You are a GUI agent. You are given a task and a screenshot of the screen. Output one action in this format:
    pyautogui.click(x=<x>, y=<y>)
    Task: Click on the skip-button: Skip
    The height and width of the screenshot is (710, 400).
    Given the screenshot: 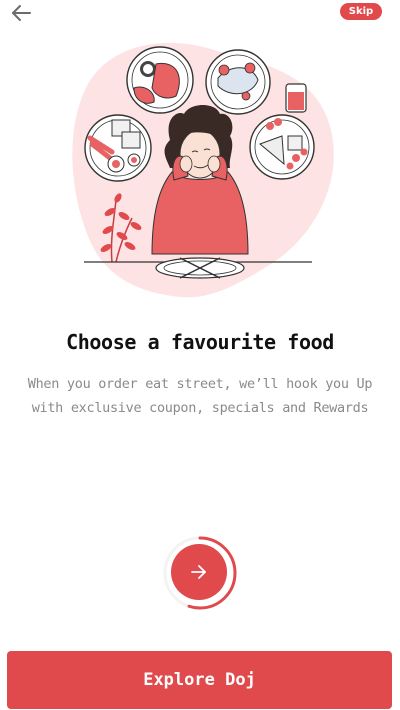 What is the action you would take?
    pyautogui.click(x=361, y=11)
    